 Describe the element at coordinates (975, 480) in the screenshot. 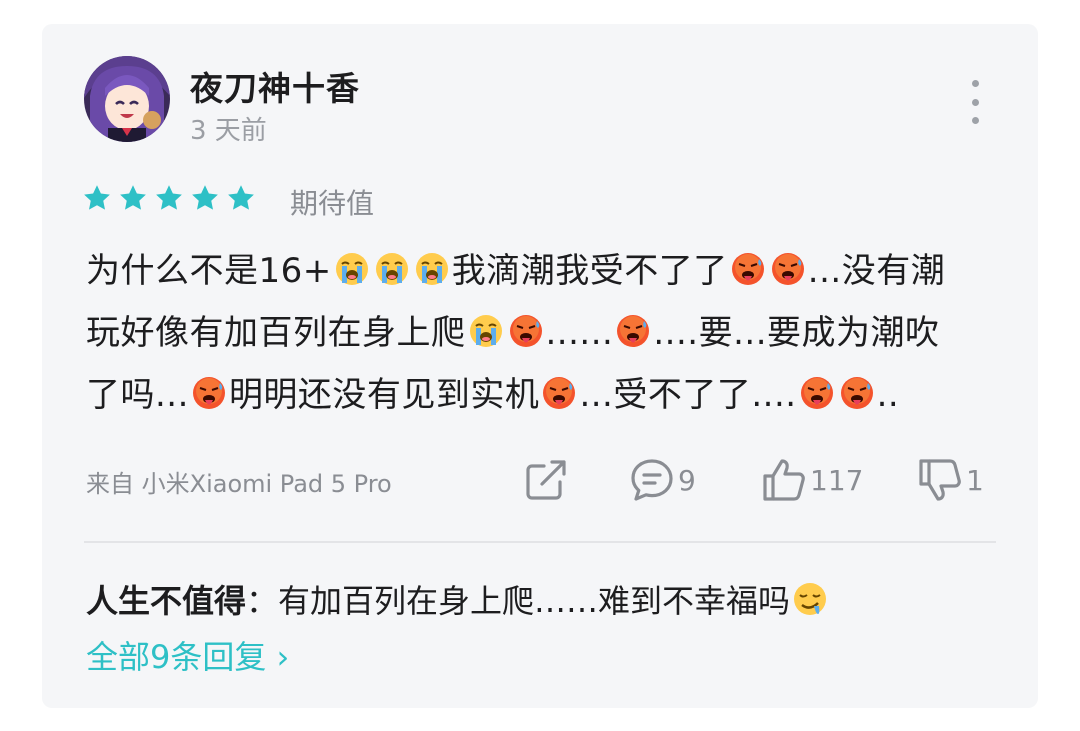

I see `dislike-count: 1` at that location.